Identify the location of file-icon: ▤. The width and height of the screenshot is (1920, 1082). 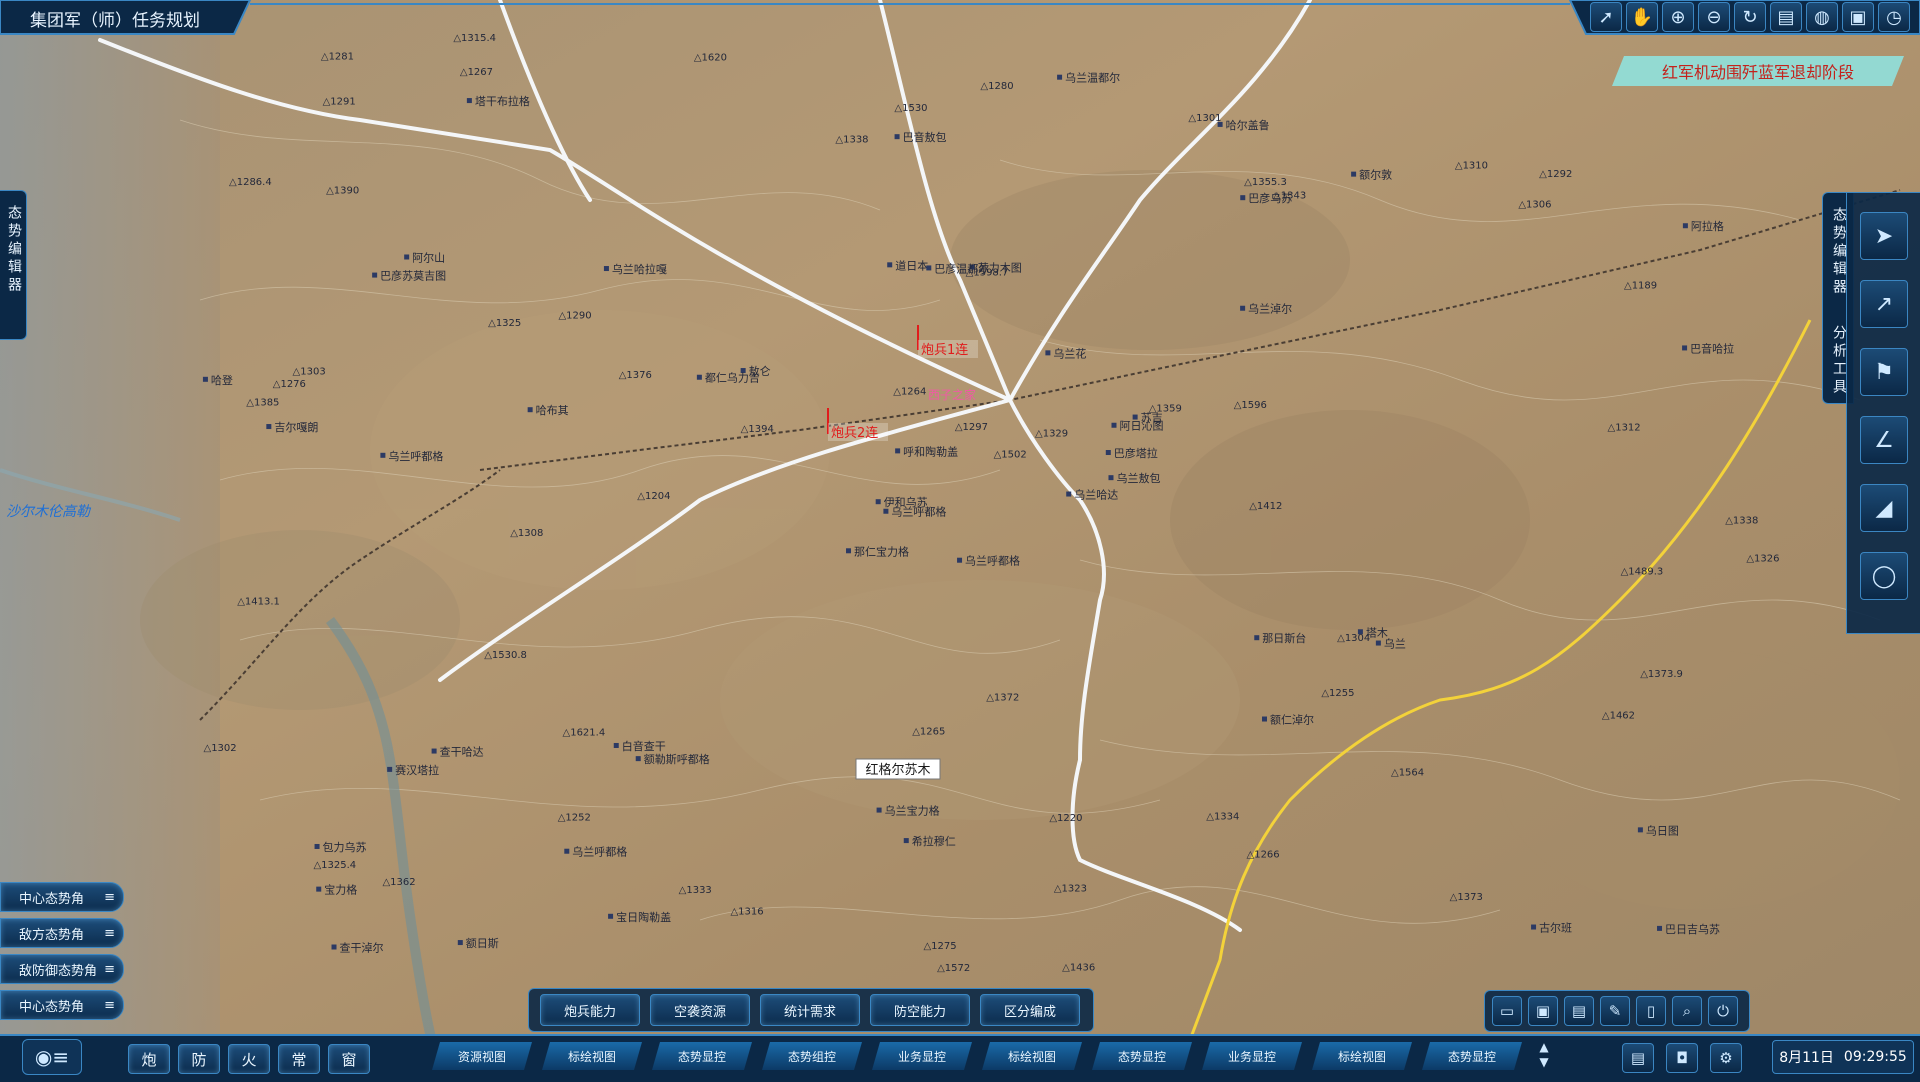
(1638, 1058).